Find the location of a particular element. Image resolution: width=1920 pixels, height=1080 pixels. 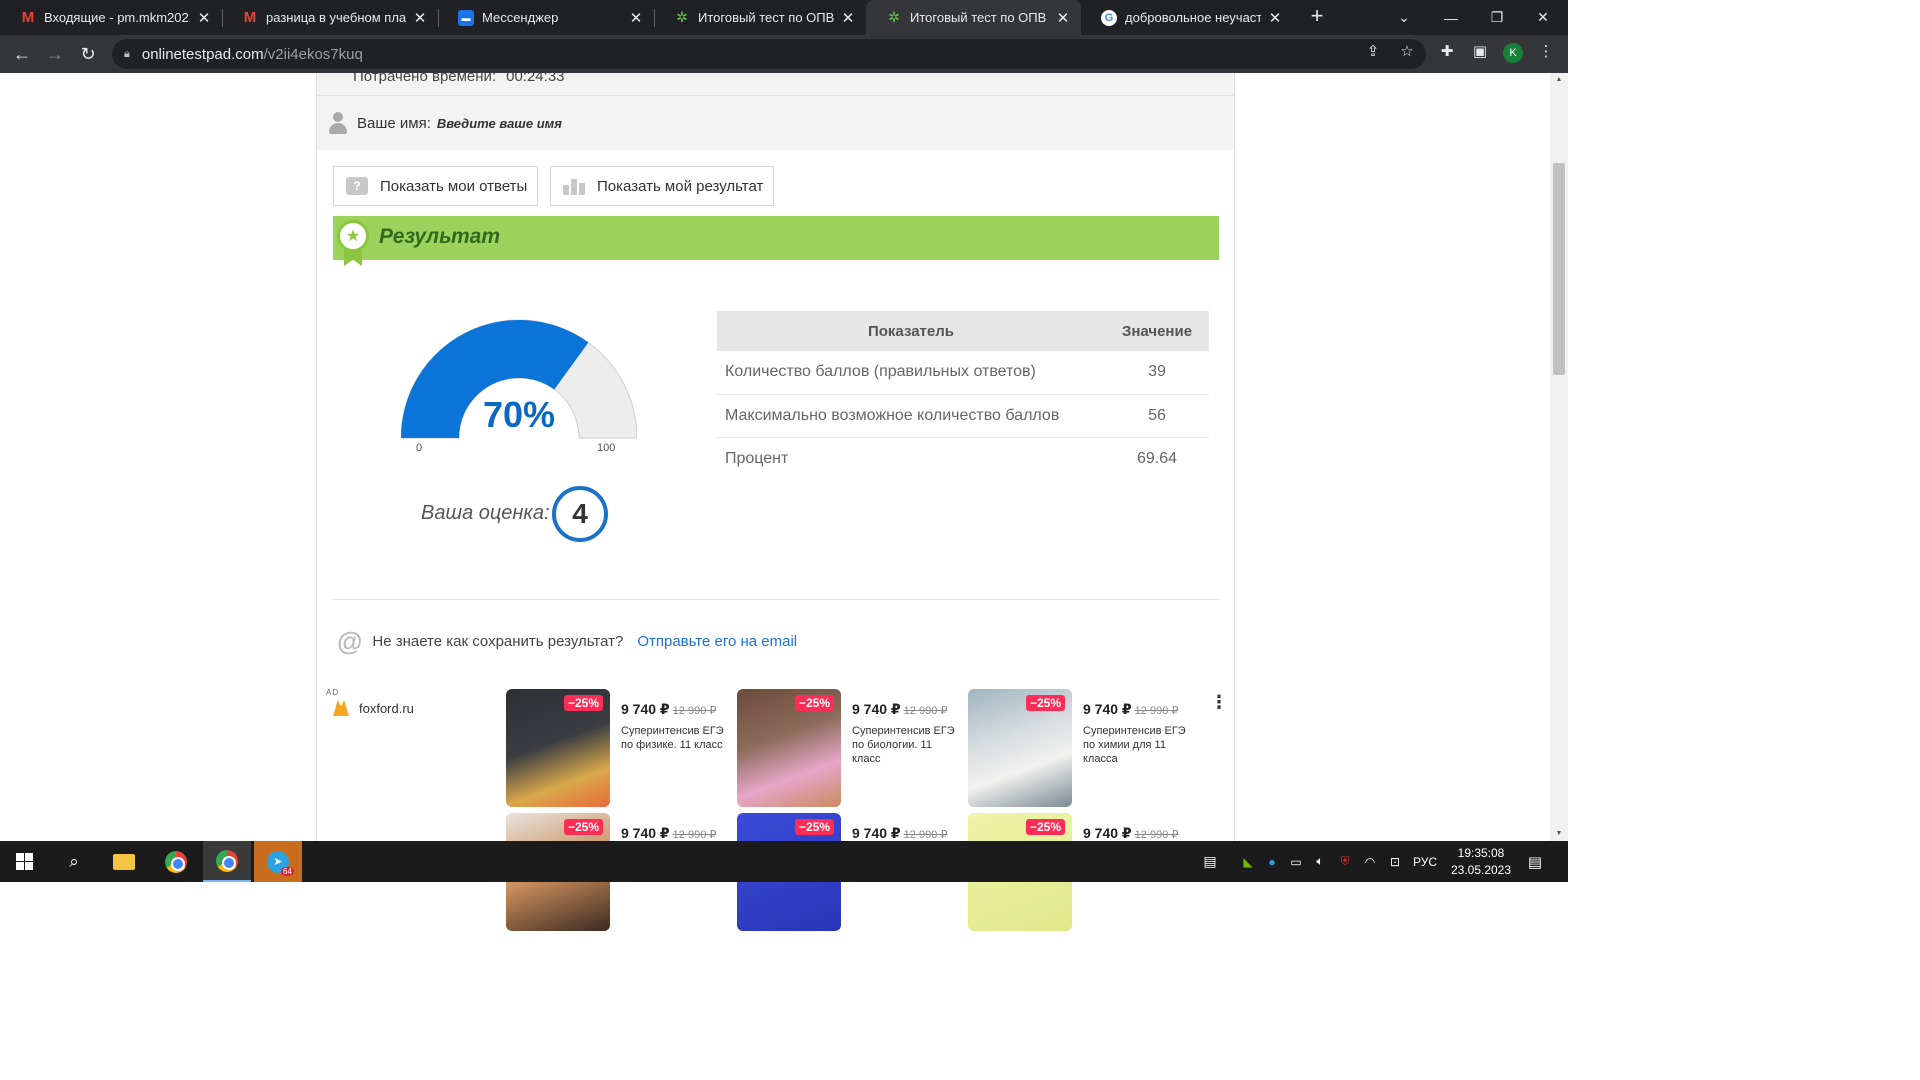

back-button: ← is located at coordinates (22, 54).